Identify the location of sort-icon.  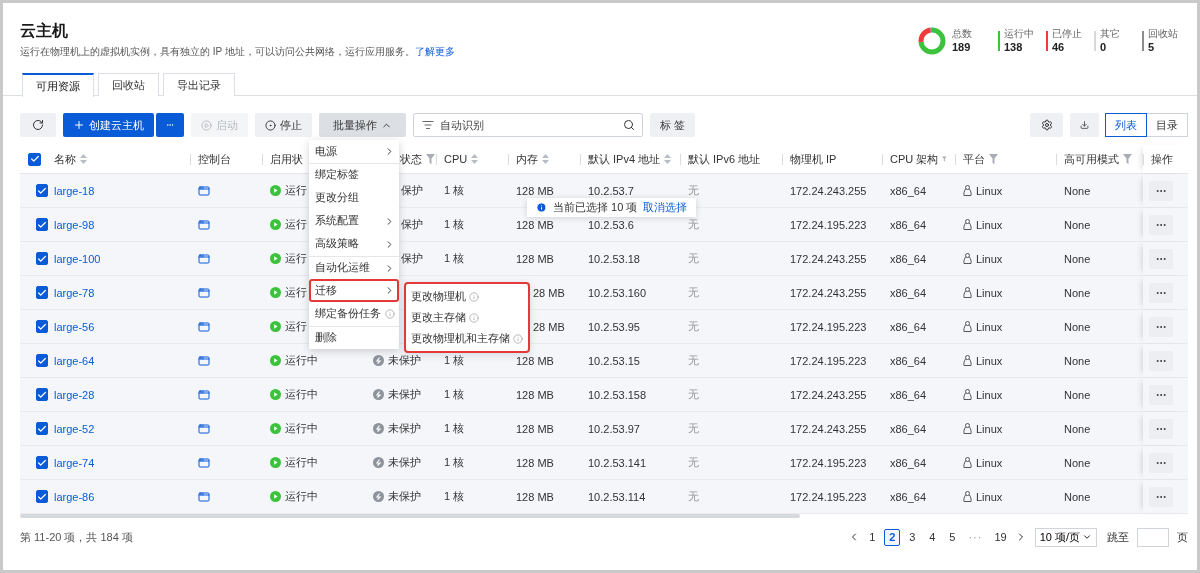
(668, 159).